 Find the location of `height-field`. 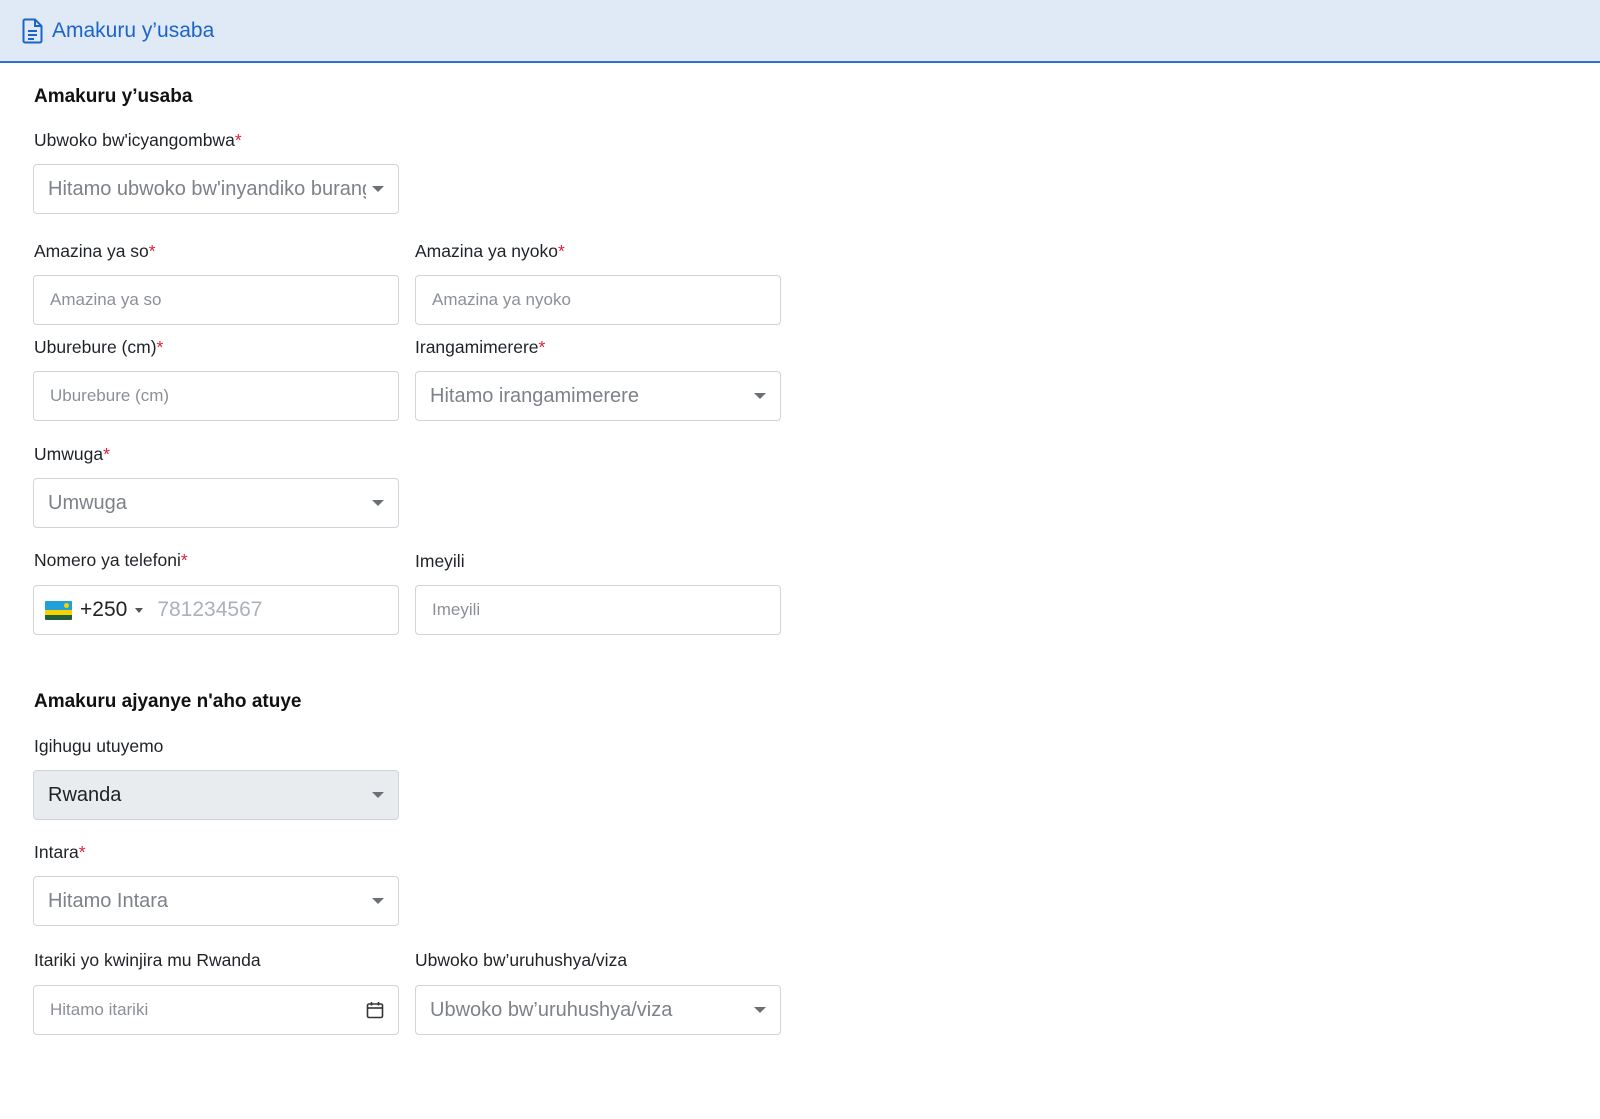

height-field is located at coordinates (216, 396).